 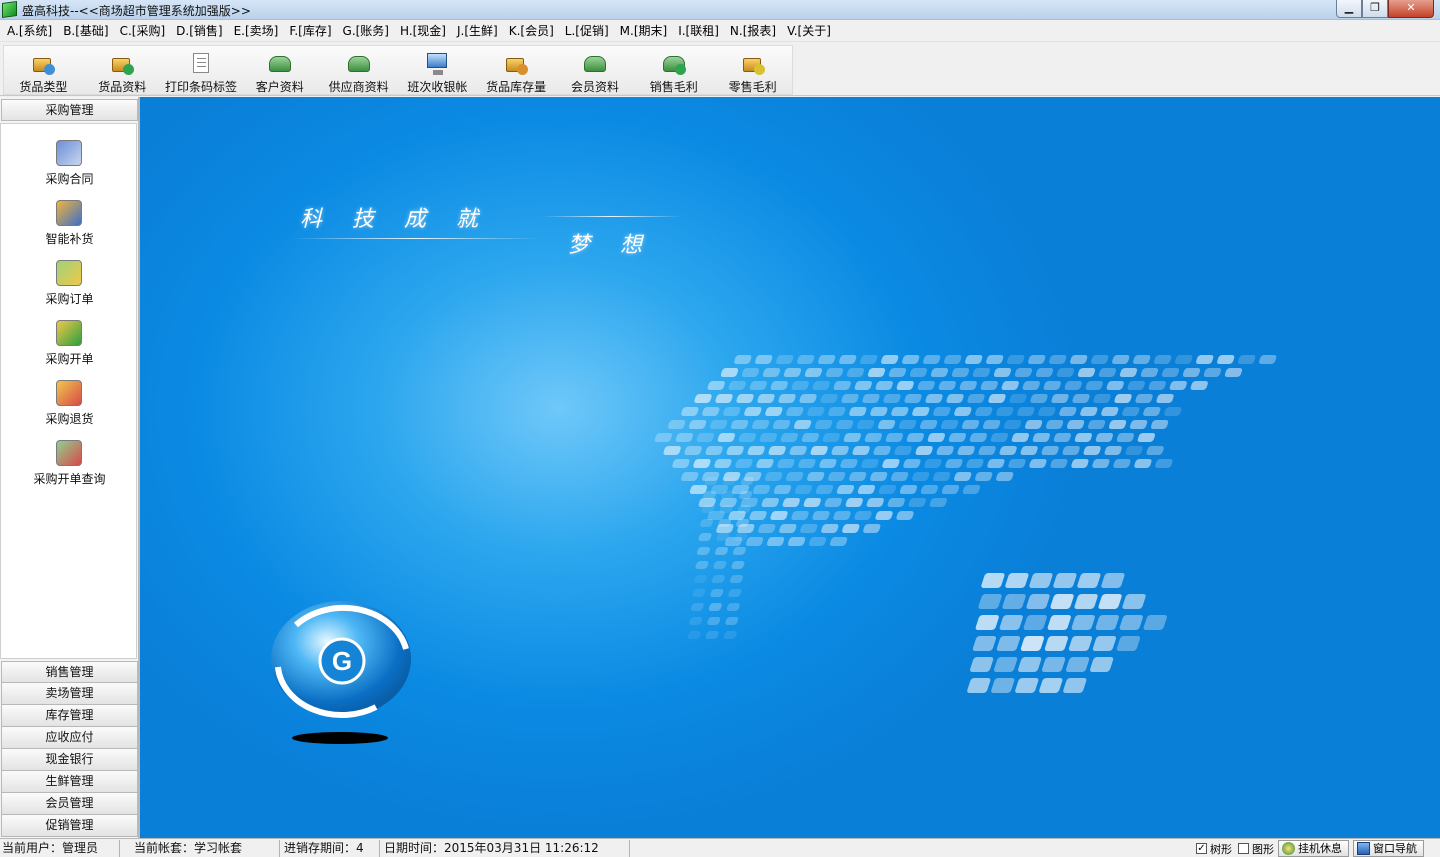 What do you see at coordinates (587, 31) in the screenshot?
I see `menu-item: L.[促销]` at bounding box center [587, 31].